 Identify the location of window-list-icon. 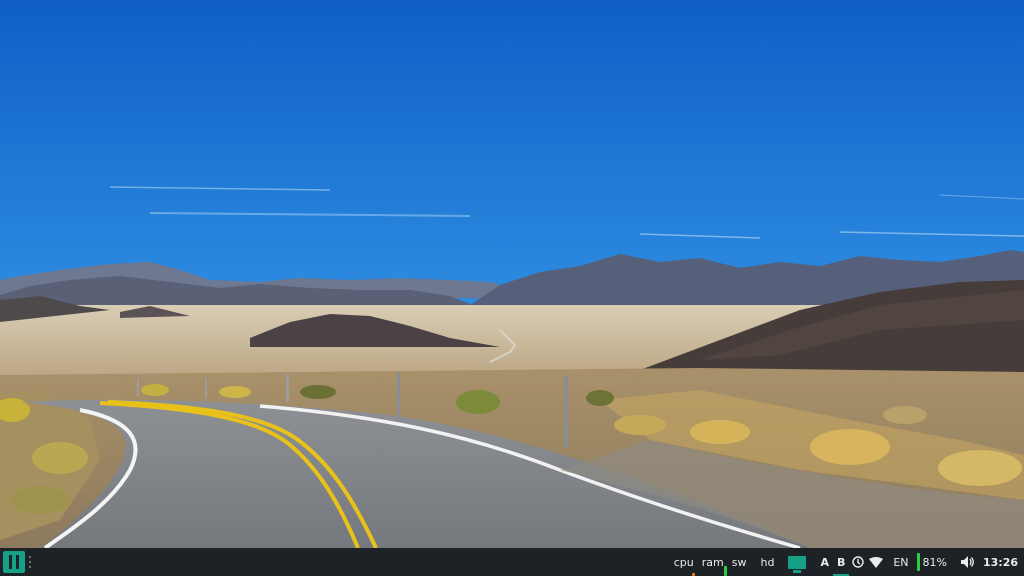
(797, 564).